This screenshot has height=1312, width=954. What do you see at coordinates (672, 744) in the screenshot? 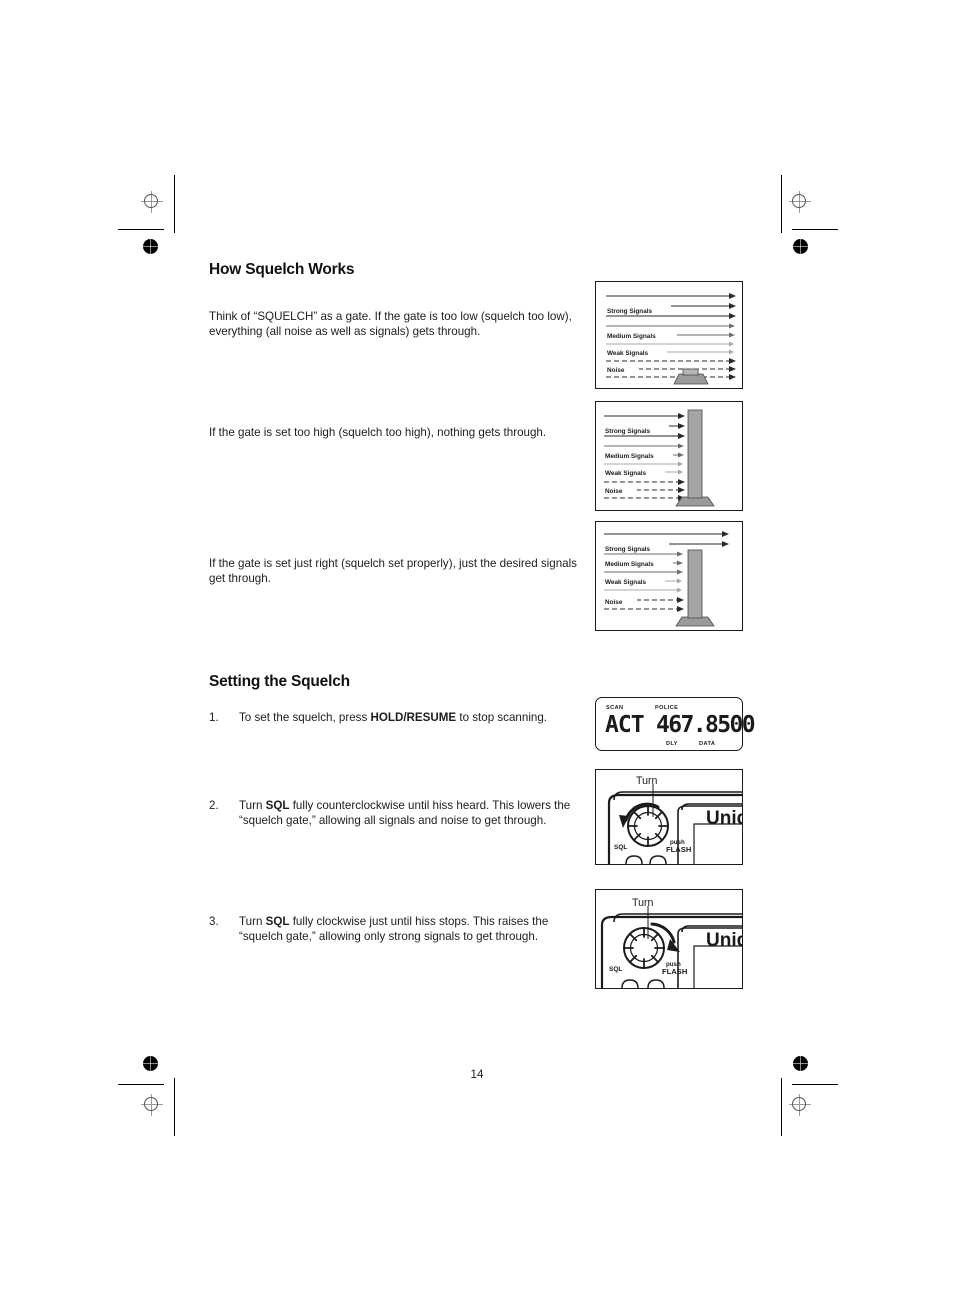
I see `lcd-dly-indicator: DLY` at bounding box center [672, 744].